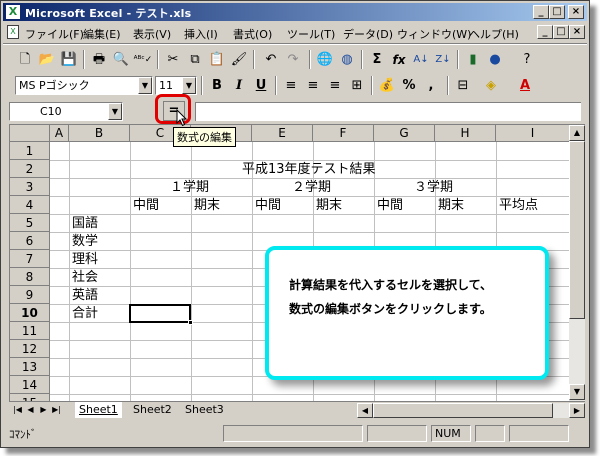  What do you see at coordinates (343, 133) in the screenshot?
I see `column-header-f: F` at bounding box center [343, 133].